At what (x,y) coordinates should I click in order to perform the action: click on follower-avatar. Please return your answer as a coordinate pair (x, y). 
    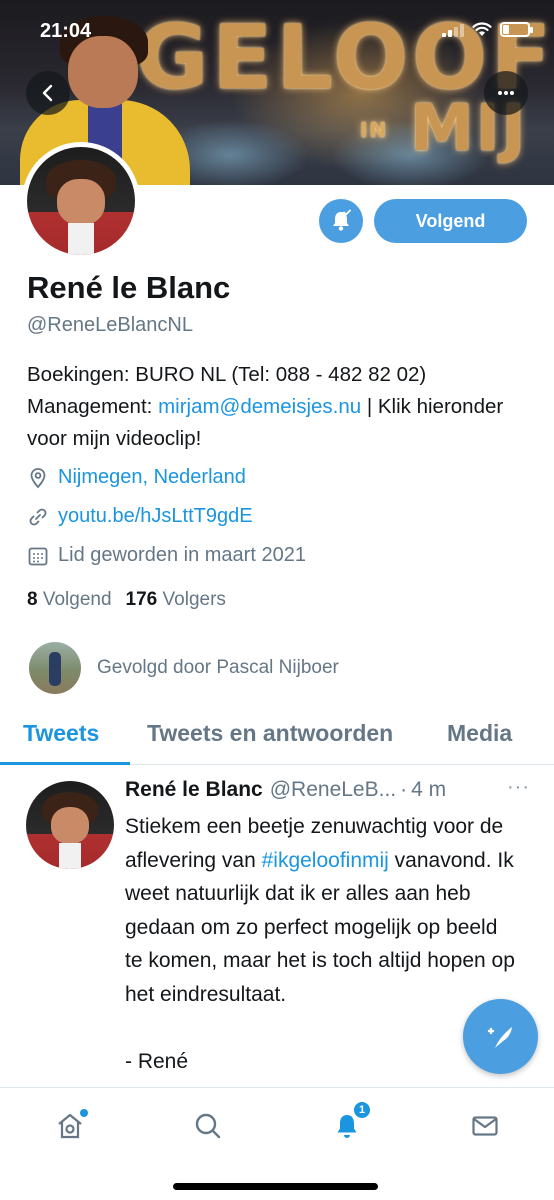
    Looking at the image, I should click on (55, 668).